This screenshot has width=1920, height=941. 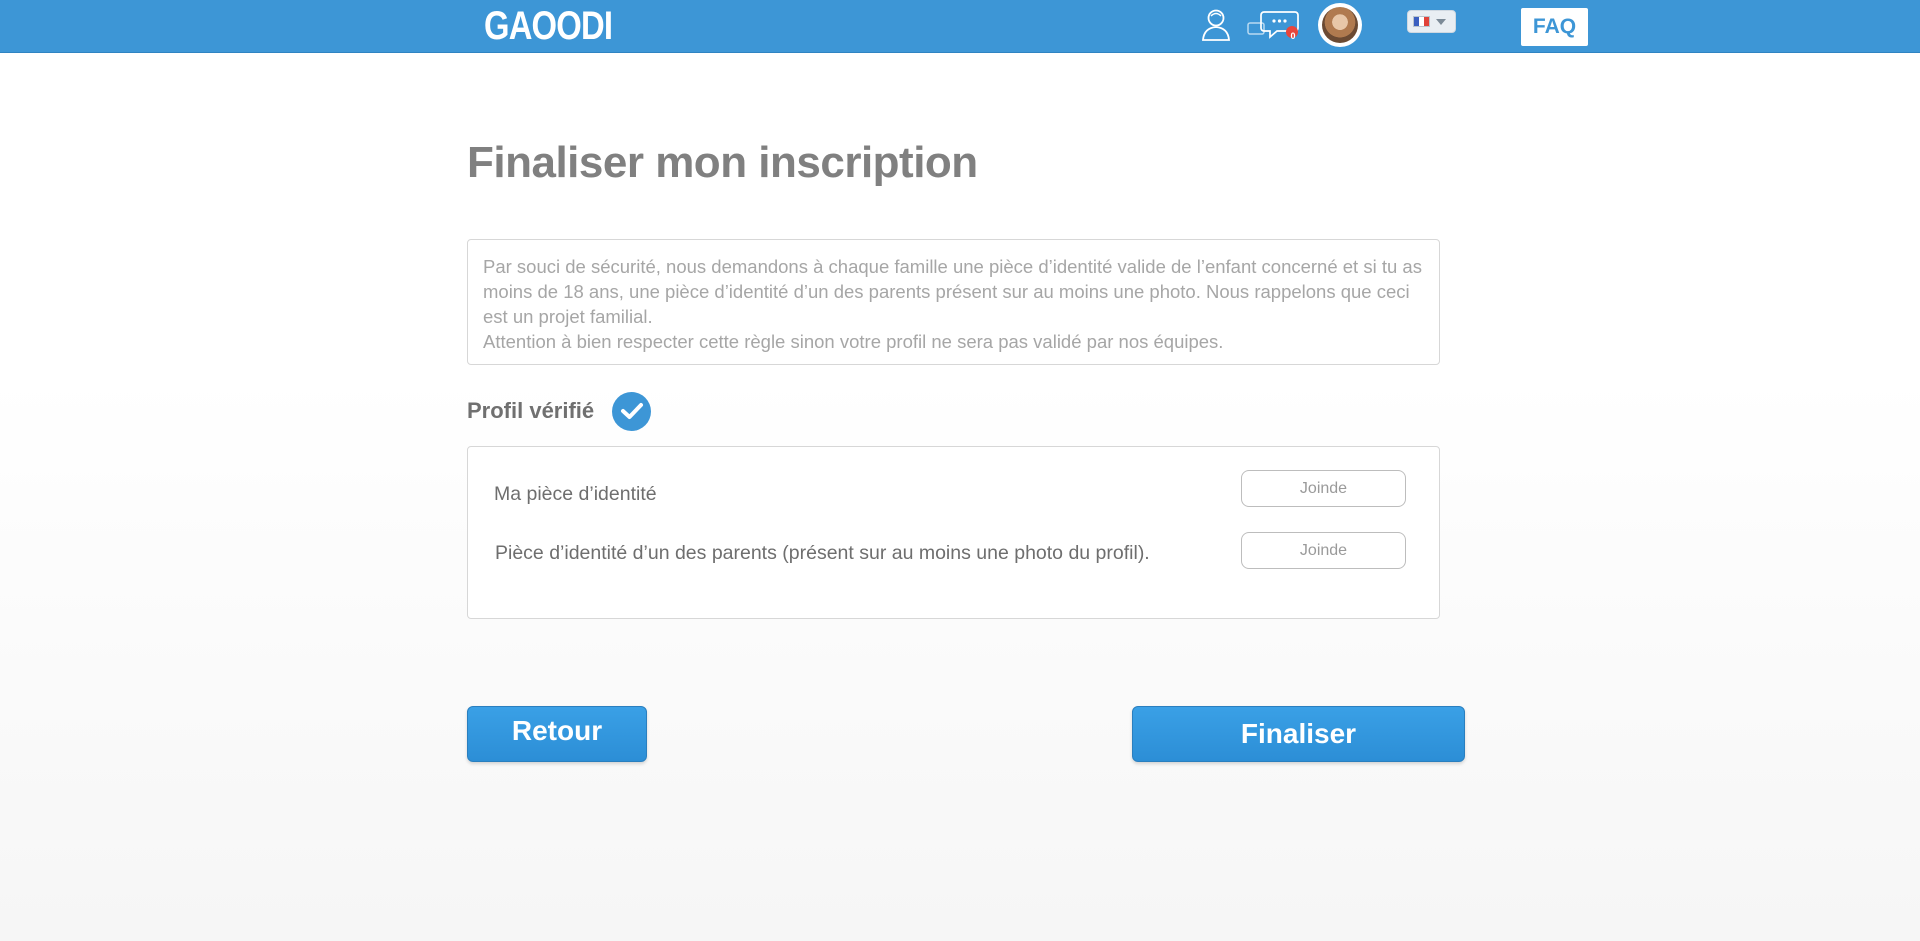 I want to click on flag-fr-icon, so click(x=1421, y=21).